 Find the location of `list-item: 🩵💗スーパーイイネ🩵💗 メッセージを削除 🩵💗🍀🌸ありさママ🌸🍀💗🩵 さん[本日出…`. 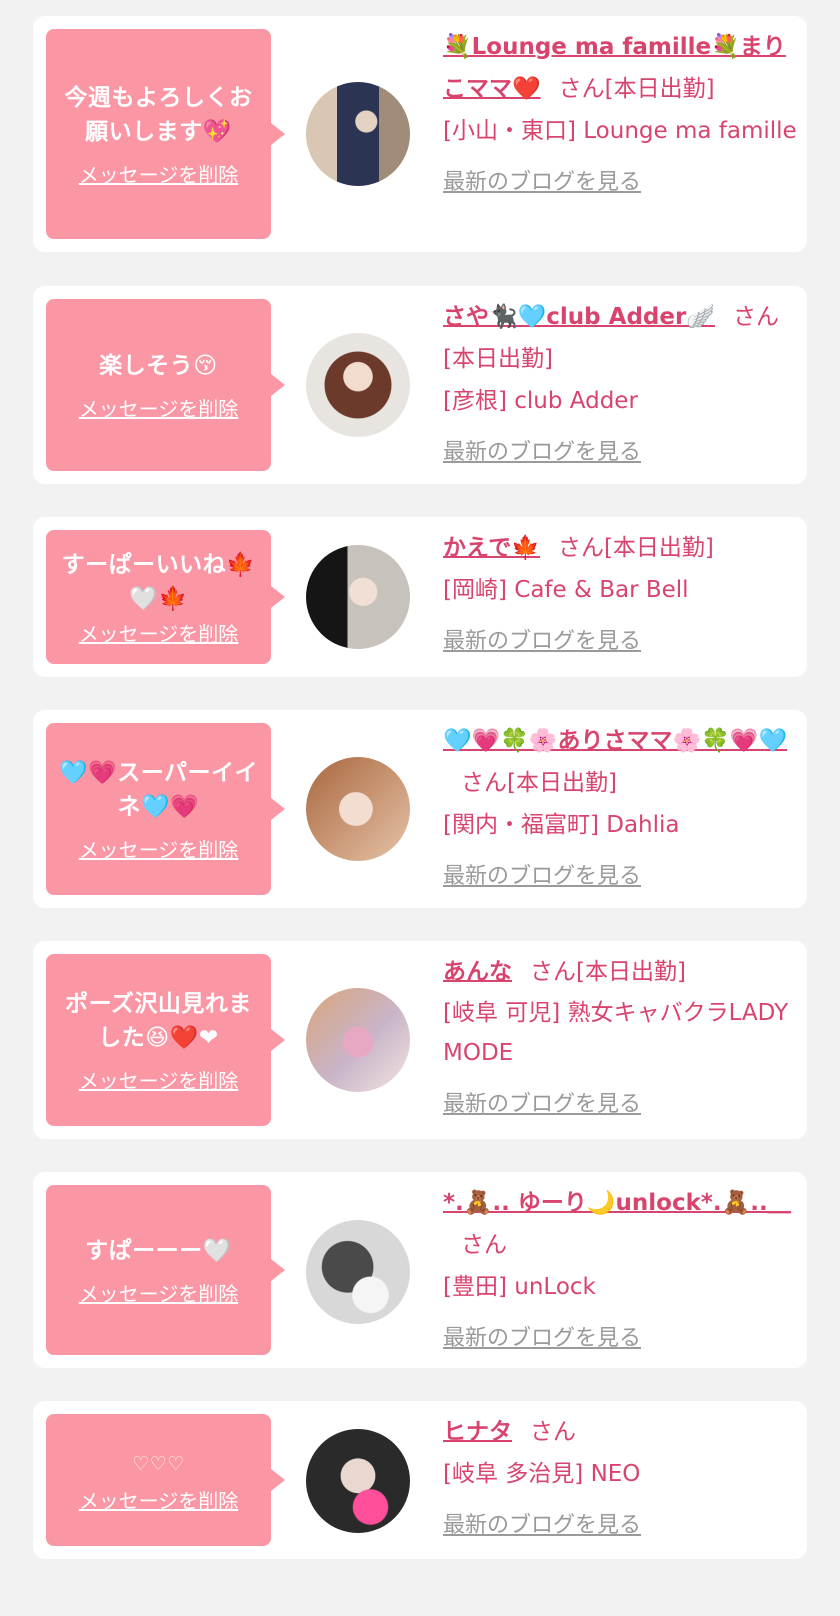

list-item: 🩵💗スーパーイイネ🩵💗 メッセージを削除 🩵💗🍀🌸ありさママ🌸🍀💗🩵 さん[本日出… is located at coordinates (420, 809).